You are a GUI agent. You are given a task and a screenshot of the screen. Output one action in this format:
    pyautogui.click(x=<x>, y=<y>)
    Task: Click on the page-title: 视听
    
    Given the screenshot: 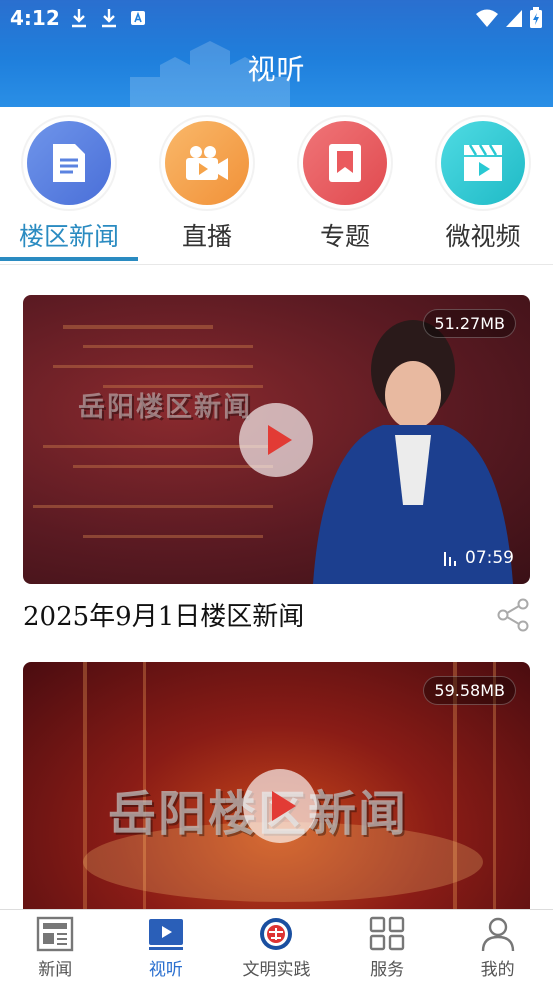 What is the action you would take?
    pyautogui.click(x=276, y=69)
    